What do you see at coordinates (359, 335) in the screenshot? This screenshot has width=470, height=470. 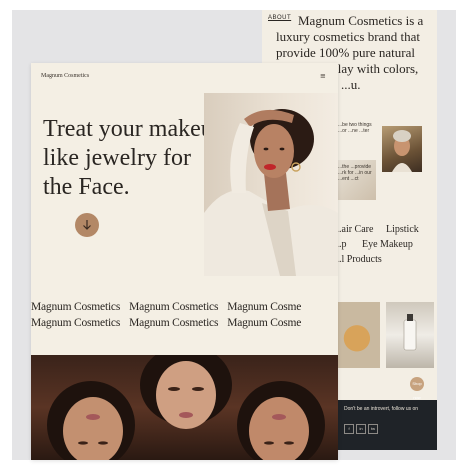 I see `perfume-product-image` at bounding box center [359, 335].